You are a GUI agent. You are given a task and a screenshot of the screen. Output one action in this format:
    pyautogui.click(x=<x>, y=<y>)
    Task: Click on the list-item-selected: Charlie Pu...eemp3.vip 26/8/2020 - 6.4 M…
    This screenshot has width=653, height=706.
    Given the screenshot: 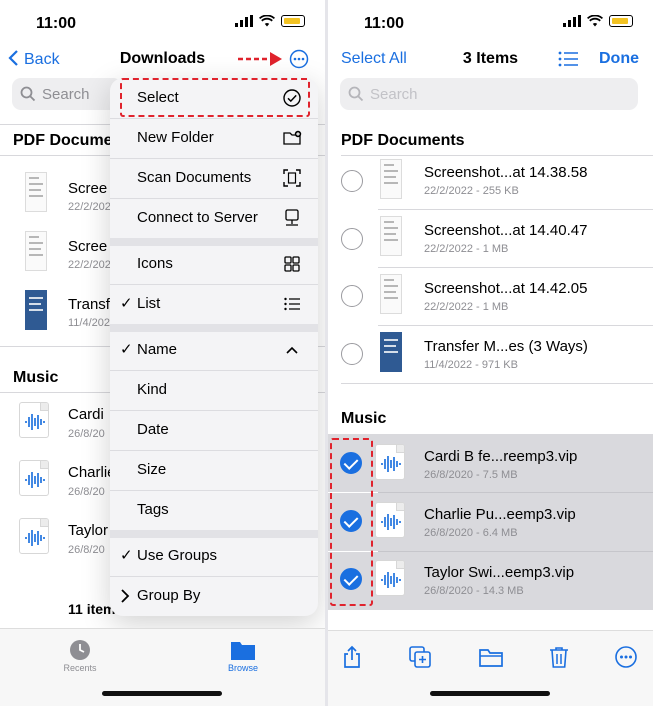 What is the action you would take?
    pyautogui.click(x=490, y=522)
    